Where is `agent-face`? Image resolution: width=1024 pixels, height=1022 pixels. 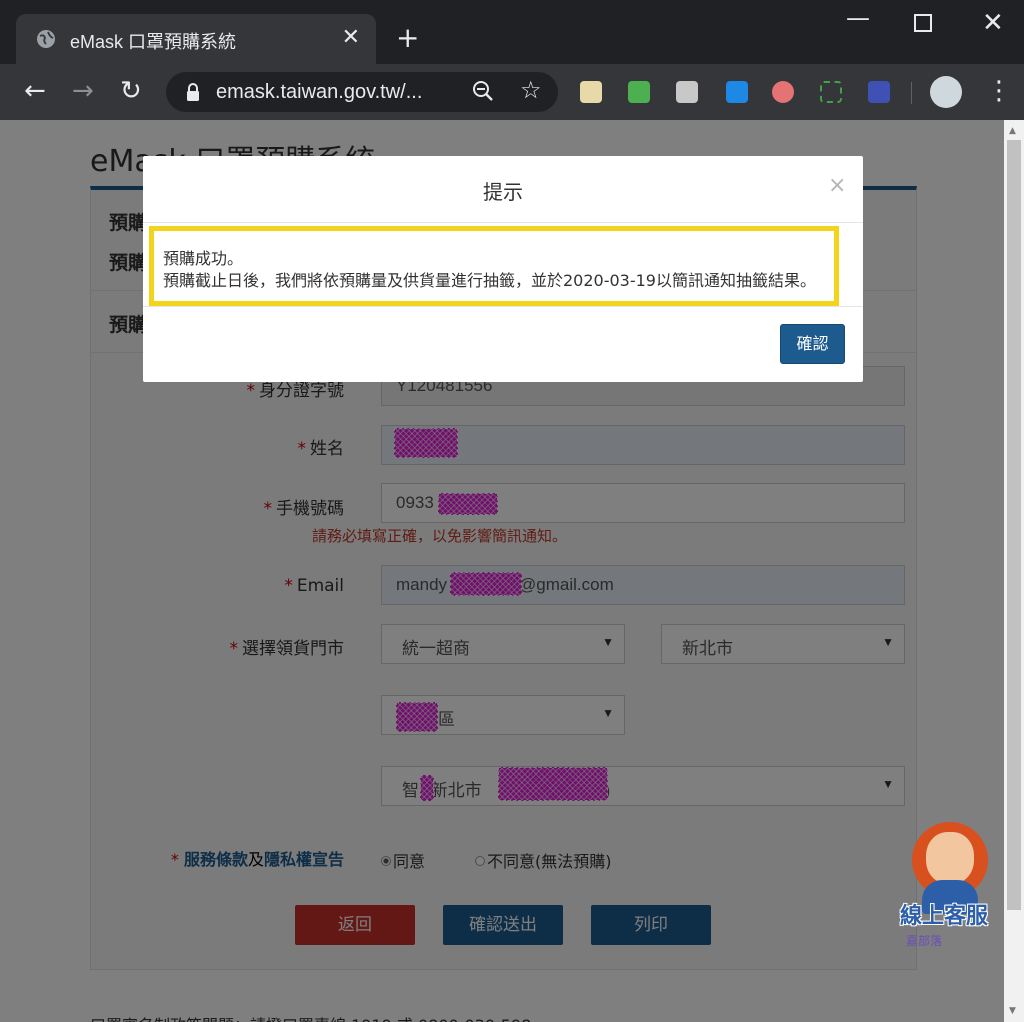 agent-face is located at coordinates (950, 858).